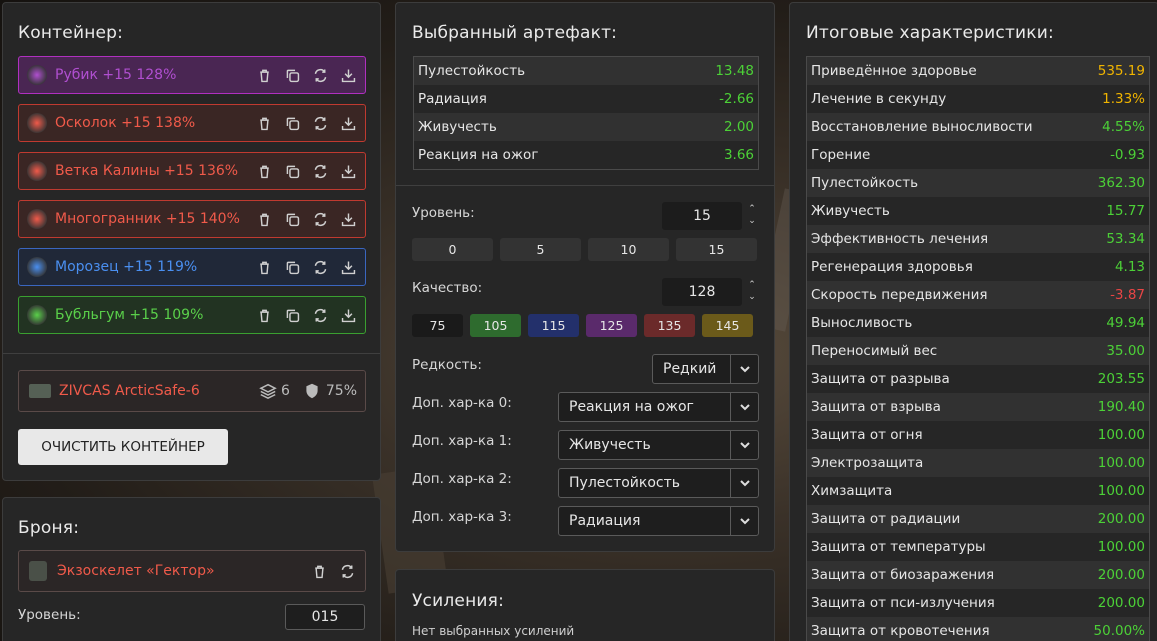  Describe the element at coordinates (585, 605) in the screenshot. I see `boosts-panel: Усиления: Нет выбранных усилений` at that location.